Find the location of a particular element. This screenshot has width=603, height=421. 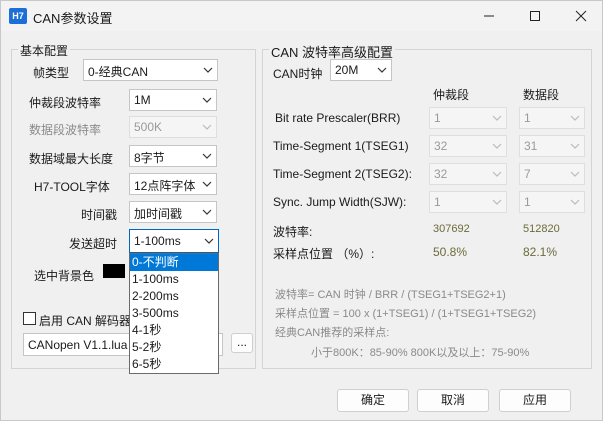

sample-arb-result: 50.8% is located at coordinates (450, 252).